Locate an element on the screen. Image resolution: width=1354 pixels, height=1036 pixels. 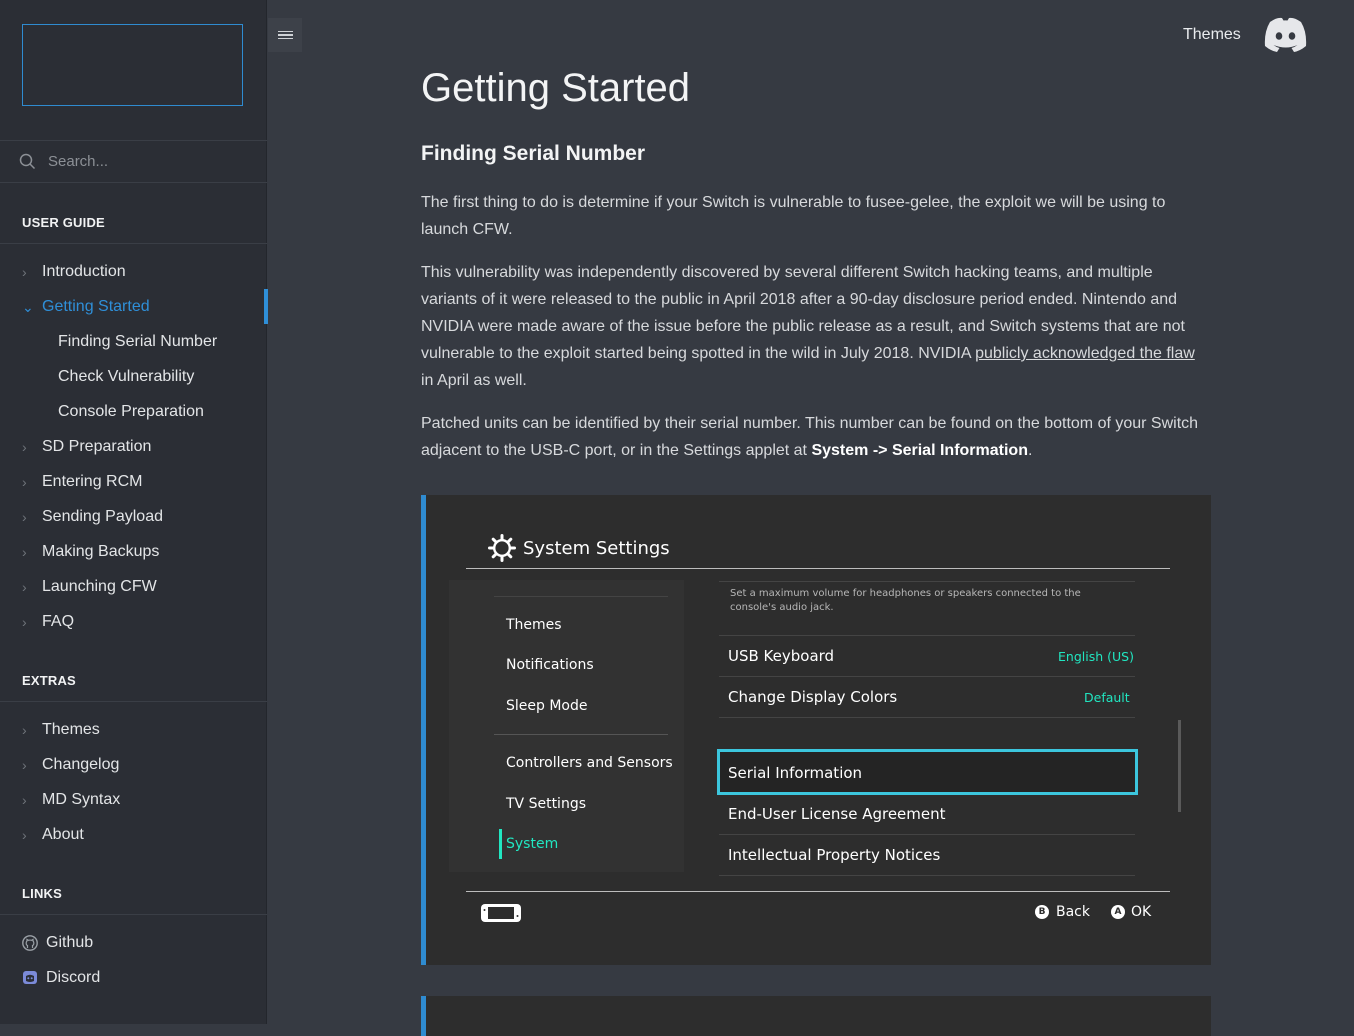
nav-subitem-check-vulnerability: Check Vulnerability is located at coordinates (133, 377).